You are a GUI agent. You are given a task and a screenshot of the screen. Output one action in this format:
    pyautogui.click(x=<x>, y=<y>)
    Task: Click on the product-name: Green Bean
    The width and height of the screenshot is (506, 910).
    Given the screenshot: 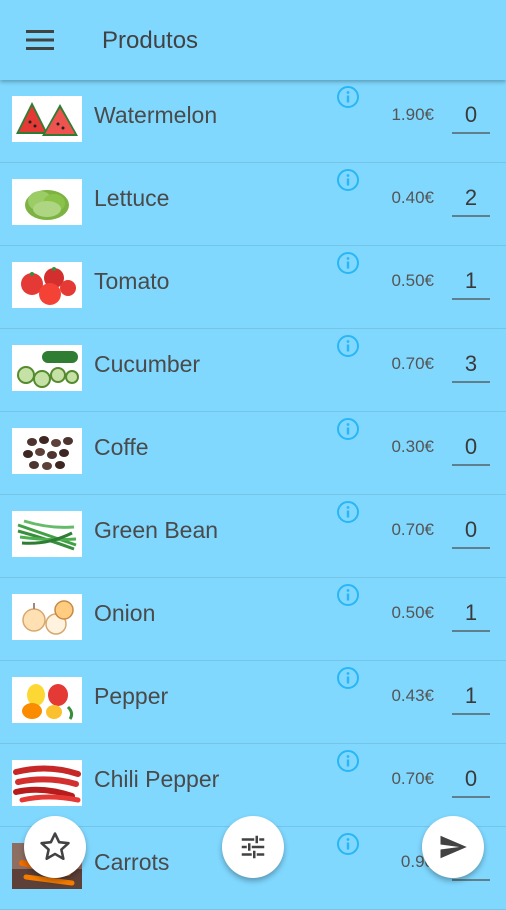 What is the action you would take?
    pyautogui.click(x=156, y=530)
    